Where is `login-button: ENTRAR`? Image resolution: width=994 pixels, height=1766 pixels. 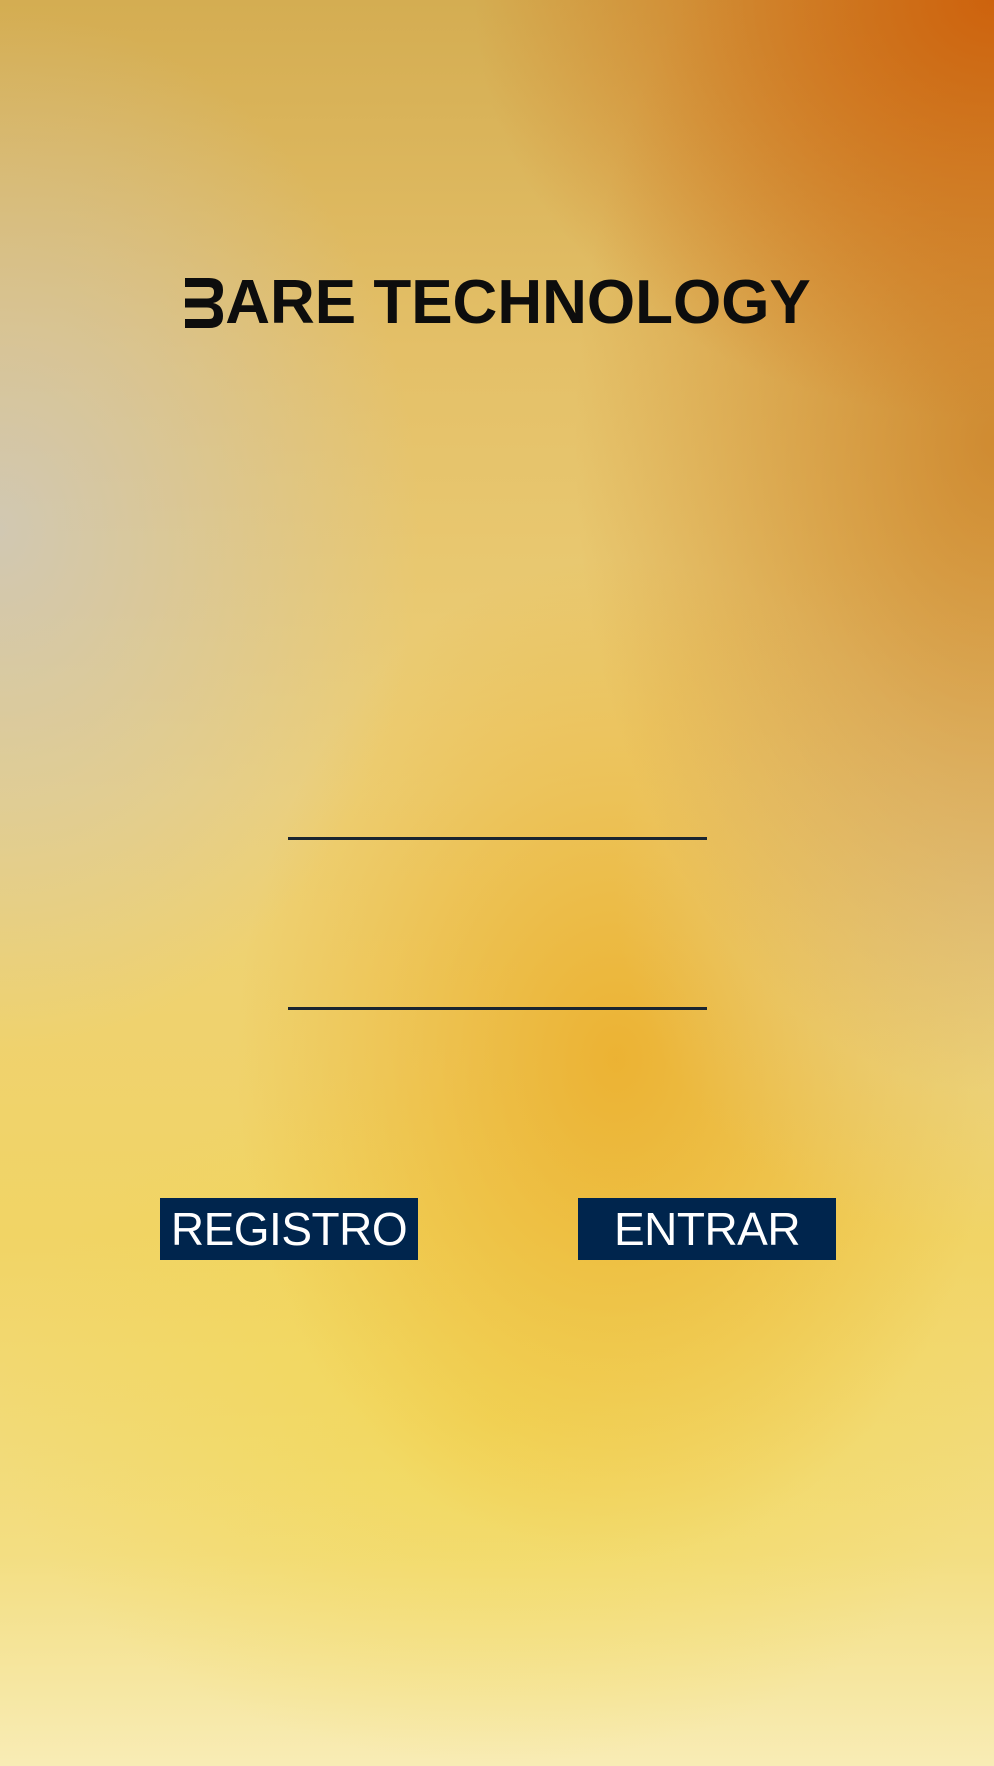 login-button: ENTRAR is located at coordinates (707, 1229).